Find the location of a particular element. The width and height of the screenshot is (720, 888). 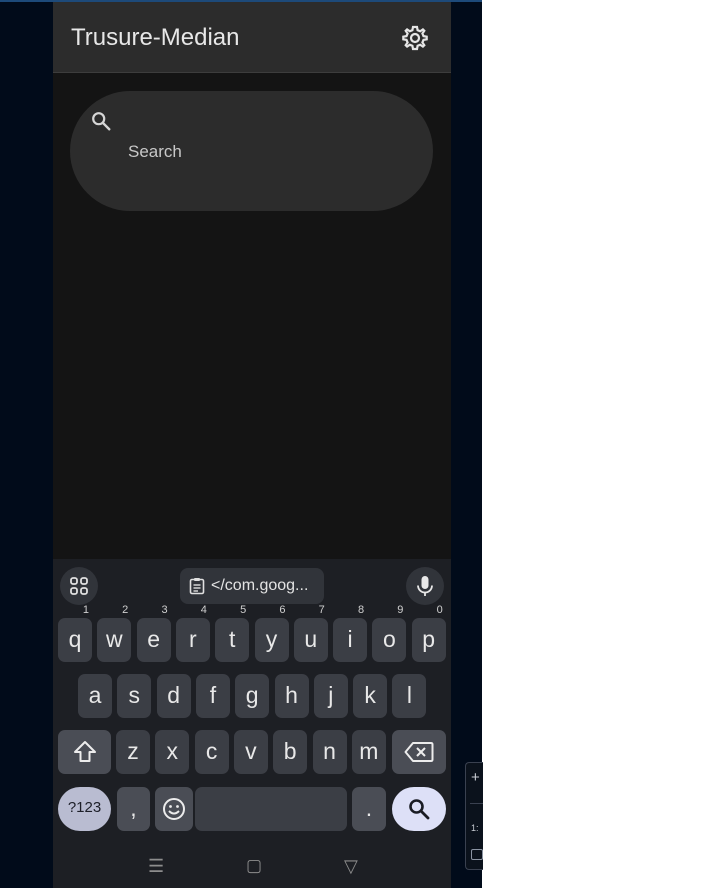

backspace-key is located at coordinates (419, 752).